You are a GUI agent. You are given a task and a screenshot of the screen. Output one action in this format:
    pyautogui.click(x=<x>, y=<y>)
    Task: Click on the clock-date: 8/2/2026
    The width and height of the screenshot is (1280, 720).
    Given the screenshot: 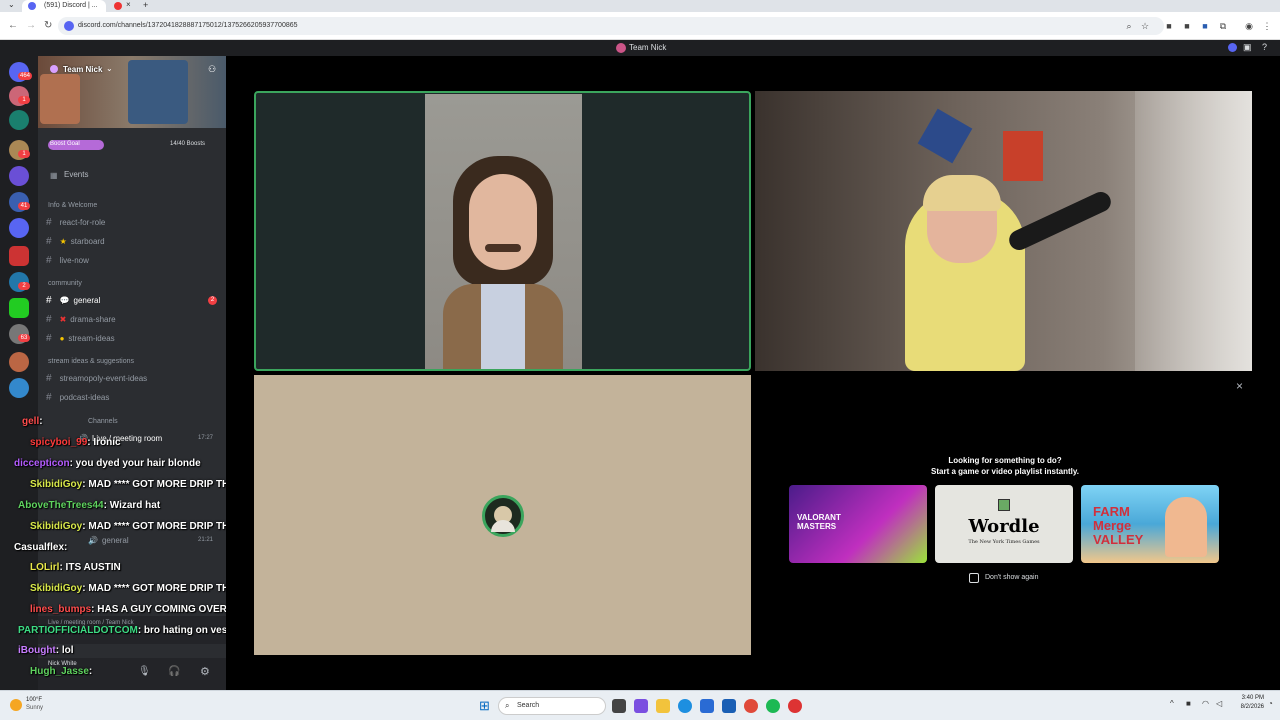 What is the action you would take?
    pyautogui.click(x=1246, y=707)
    